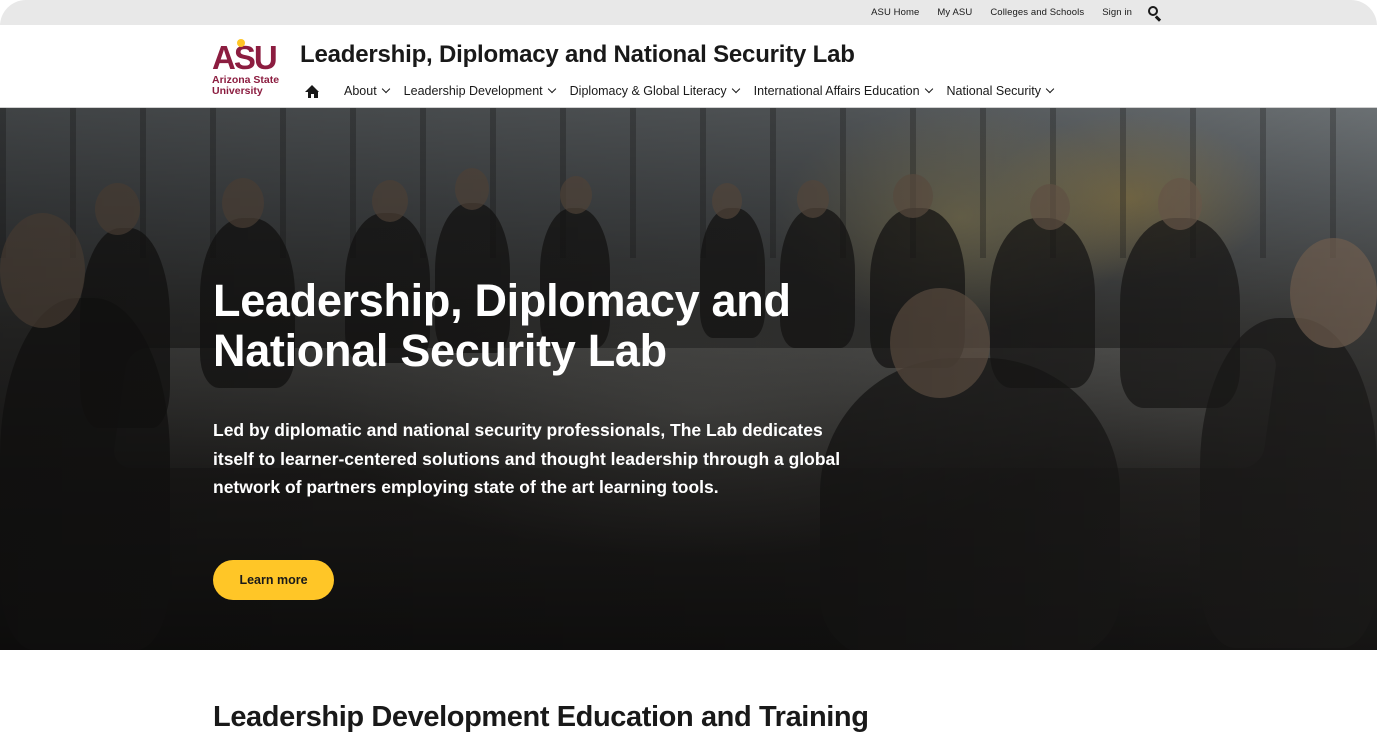  Describe the element at coordinates (312, 91) in the screenshot. I see `home-icon` at that location.